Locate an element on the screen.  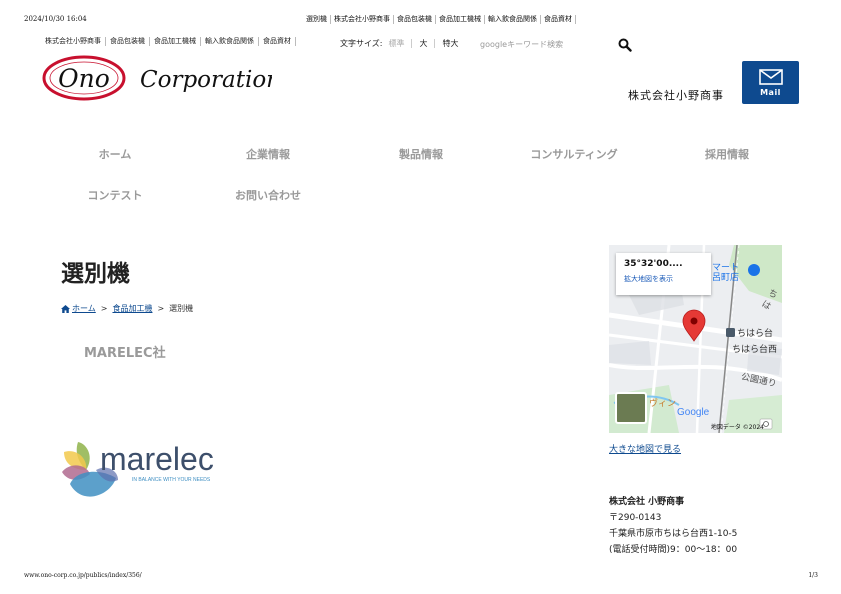
map-enlarge-link: 拡大地図を表示 is located at coordinates (663, 279).